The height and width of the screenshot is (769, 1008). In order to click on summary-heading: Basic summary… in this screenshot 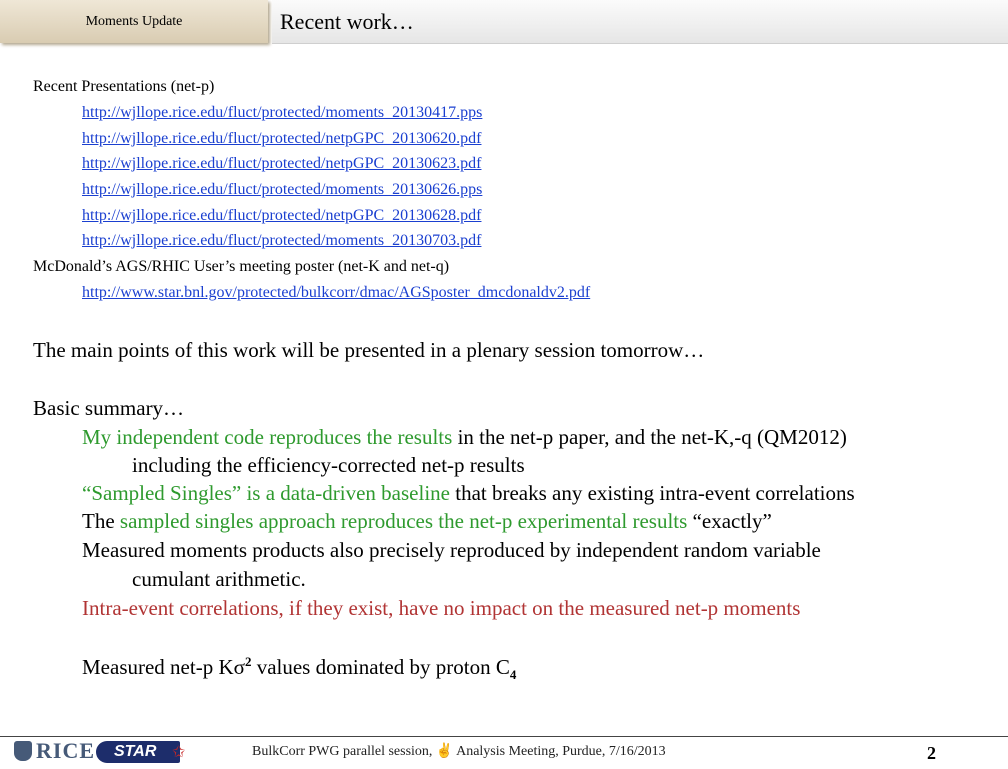, I will do `click(109, 408)`.